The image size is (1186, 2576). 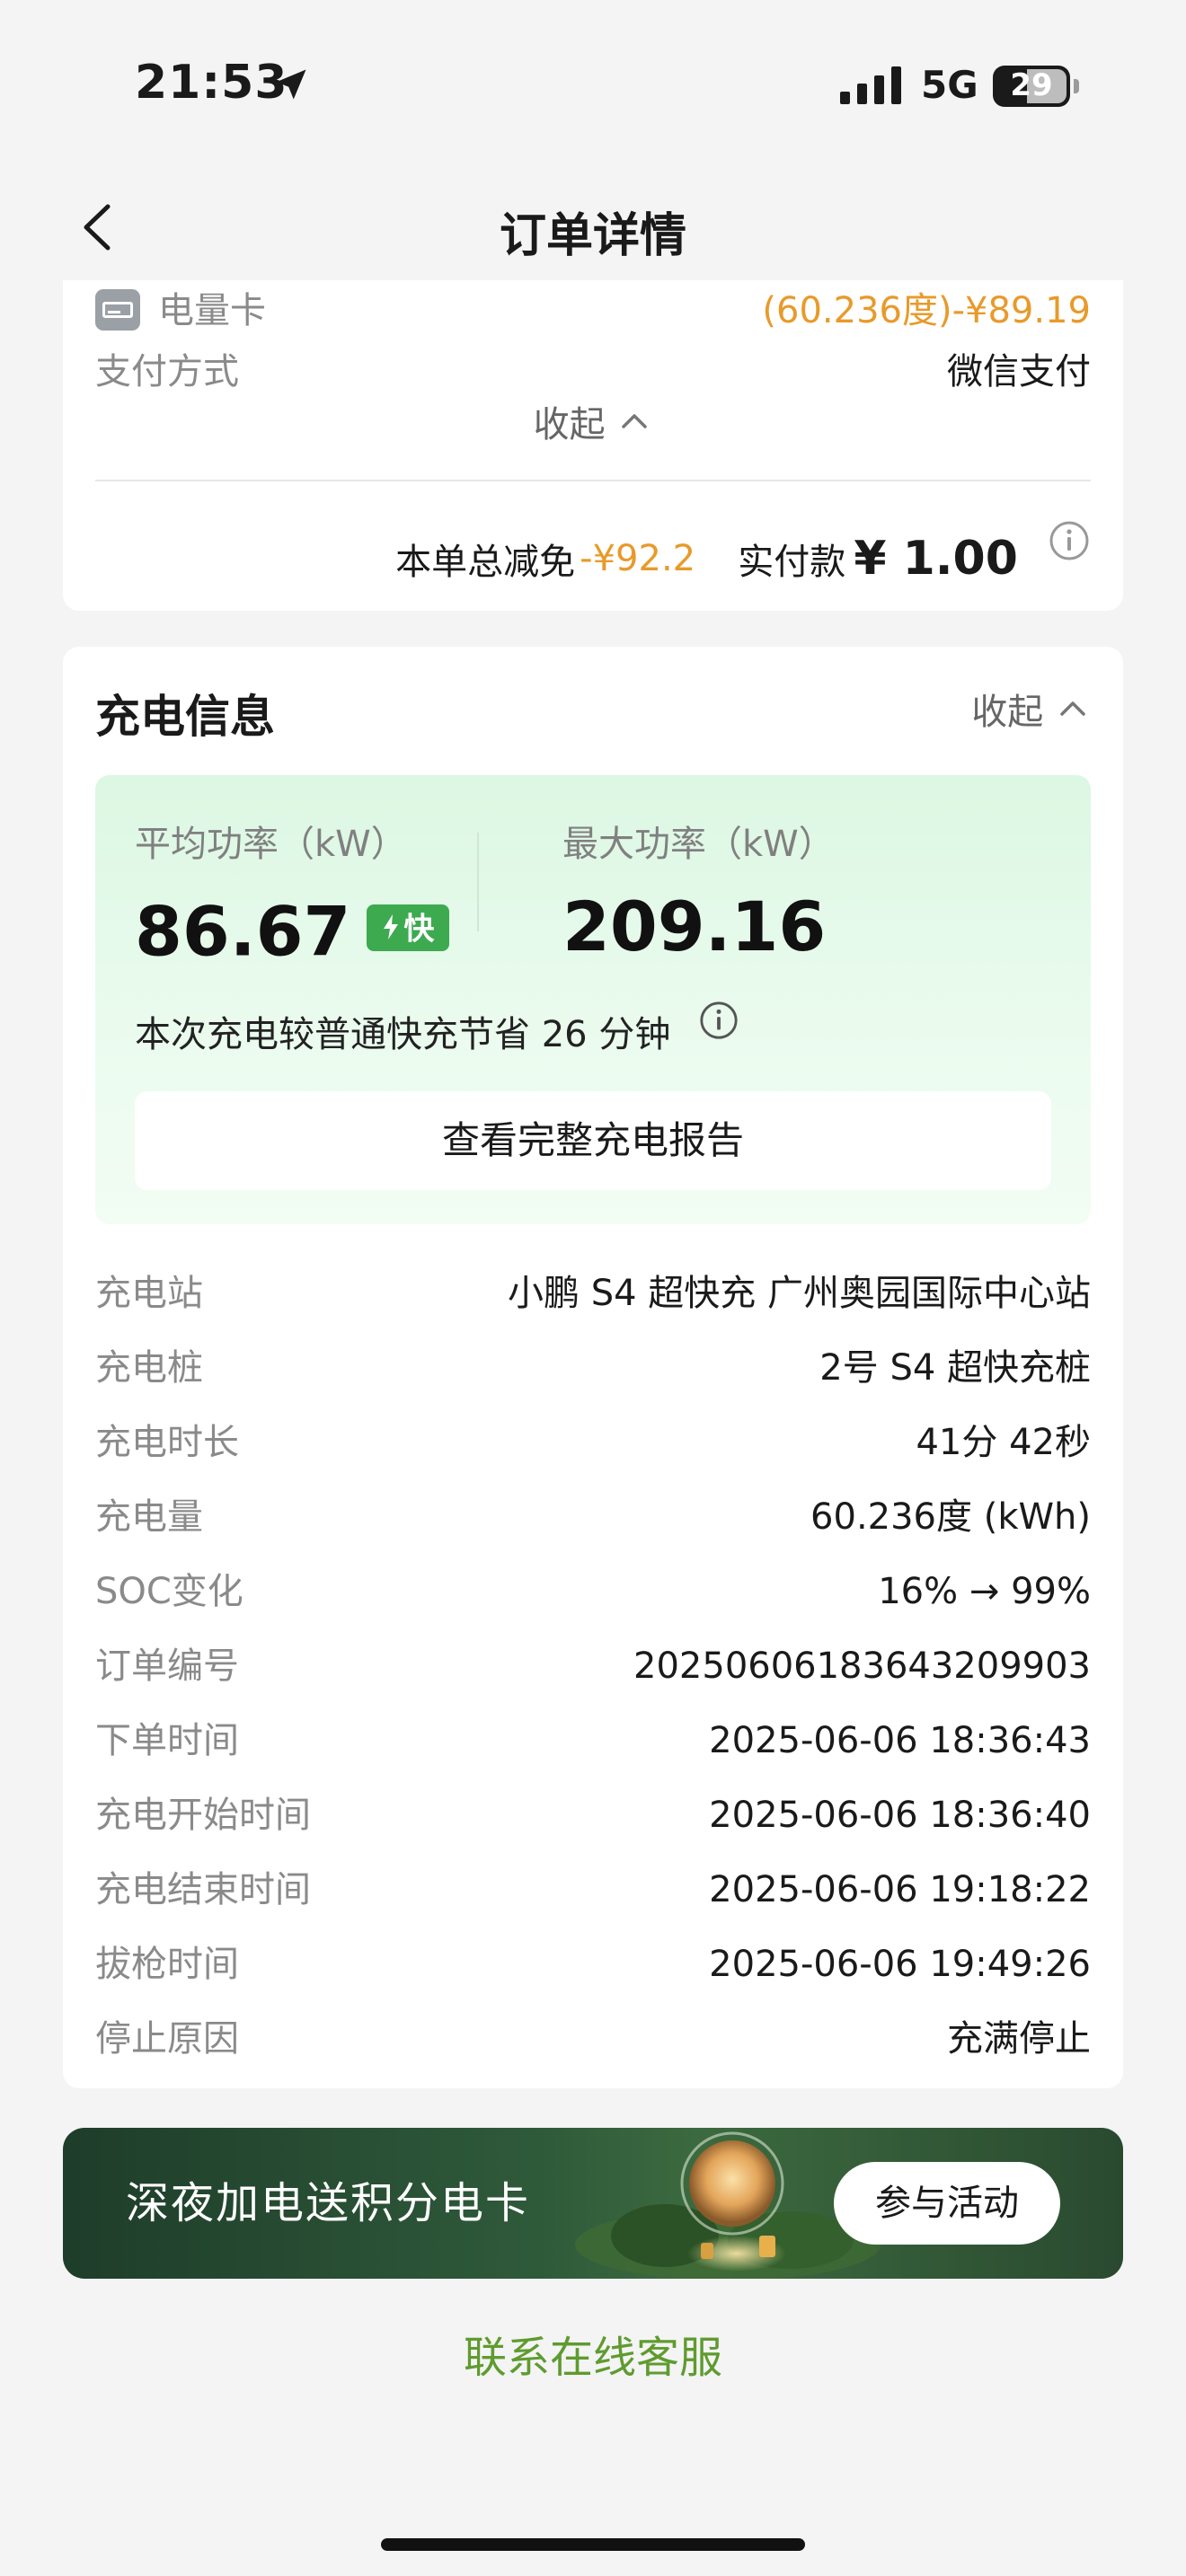 I want to click on view-report-button: 查看完整充电报告, so click(x=593, y=1140).